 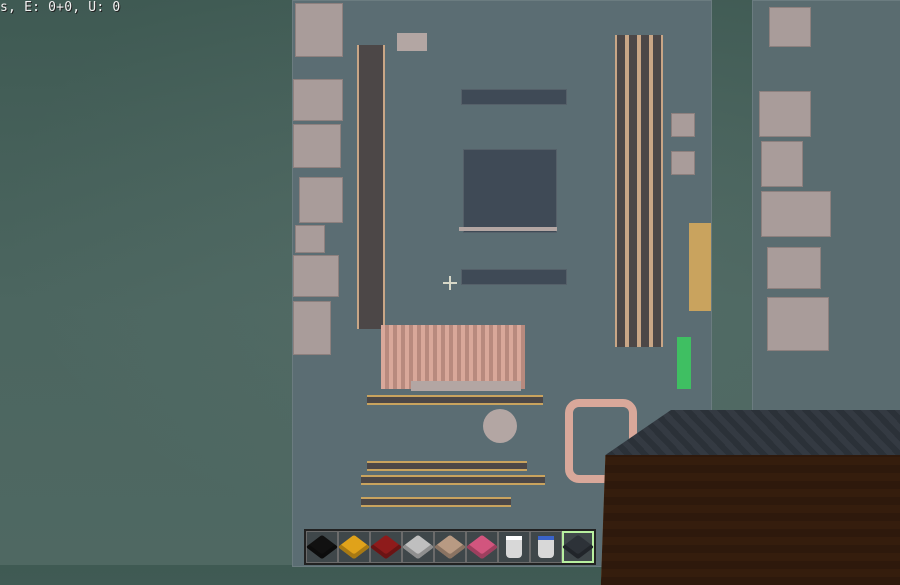 What do you see at coordinates (453, 357) in the screenshot?
I see `chipset-heatsink` at bounding box center [453, 357].